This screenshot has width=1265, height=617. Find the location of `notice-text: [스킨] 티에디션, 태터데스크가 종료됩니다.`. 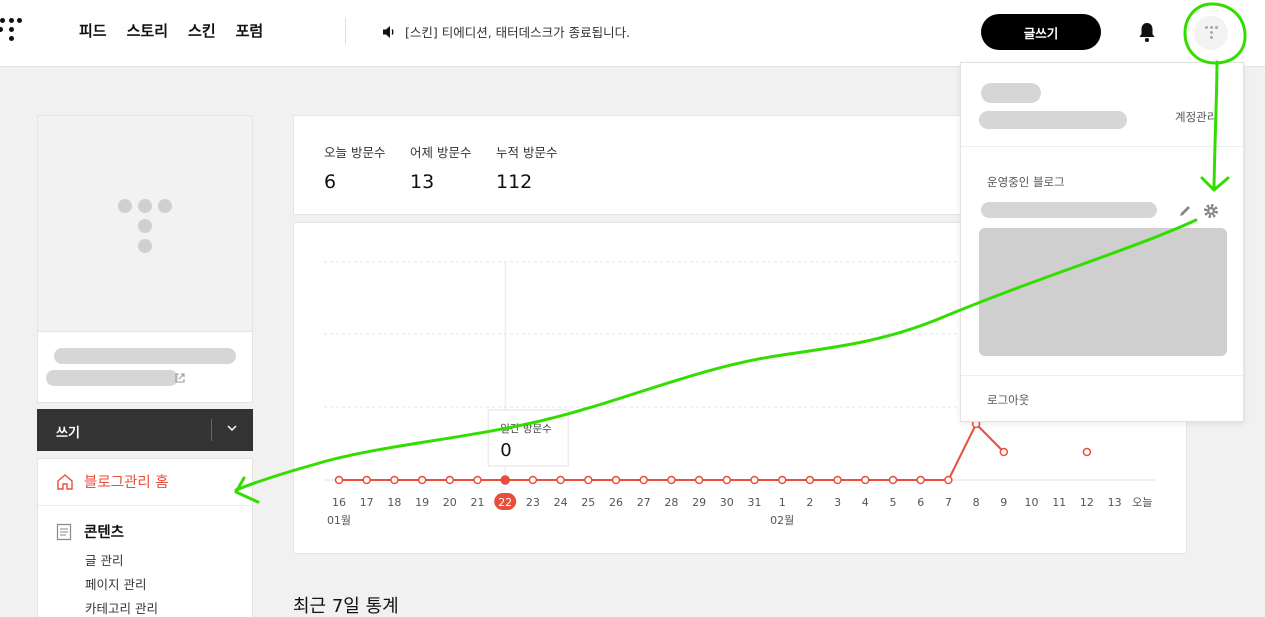

notice-text: [스킨] 티에디션, 태터데스크가 종료됩니다. is located at coordinates (518, 32).